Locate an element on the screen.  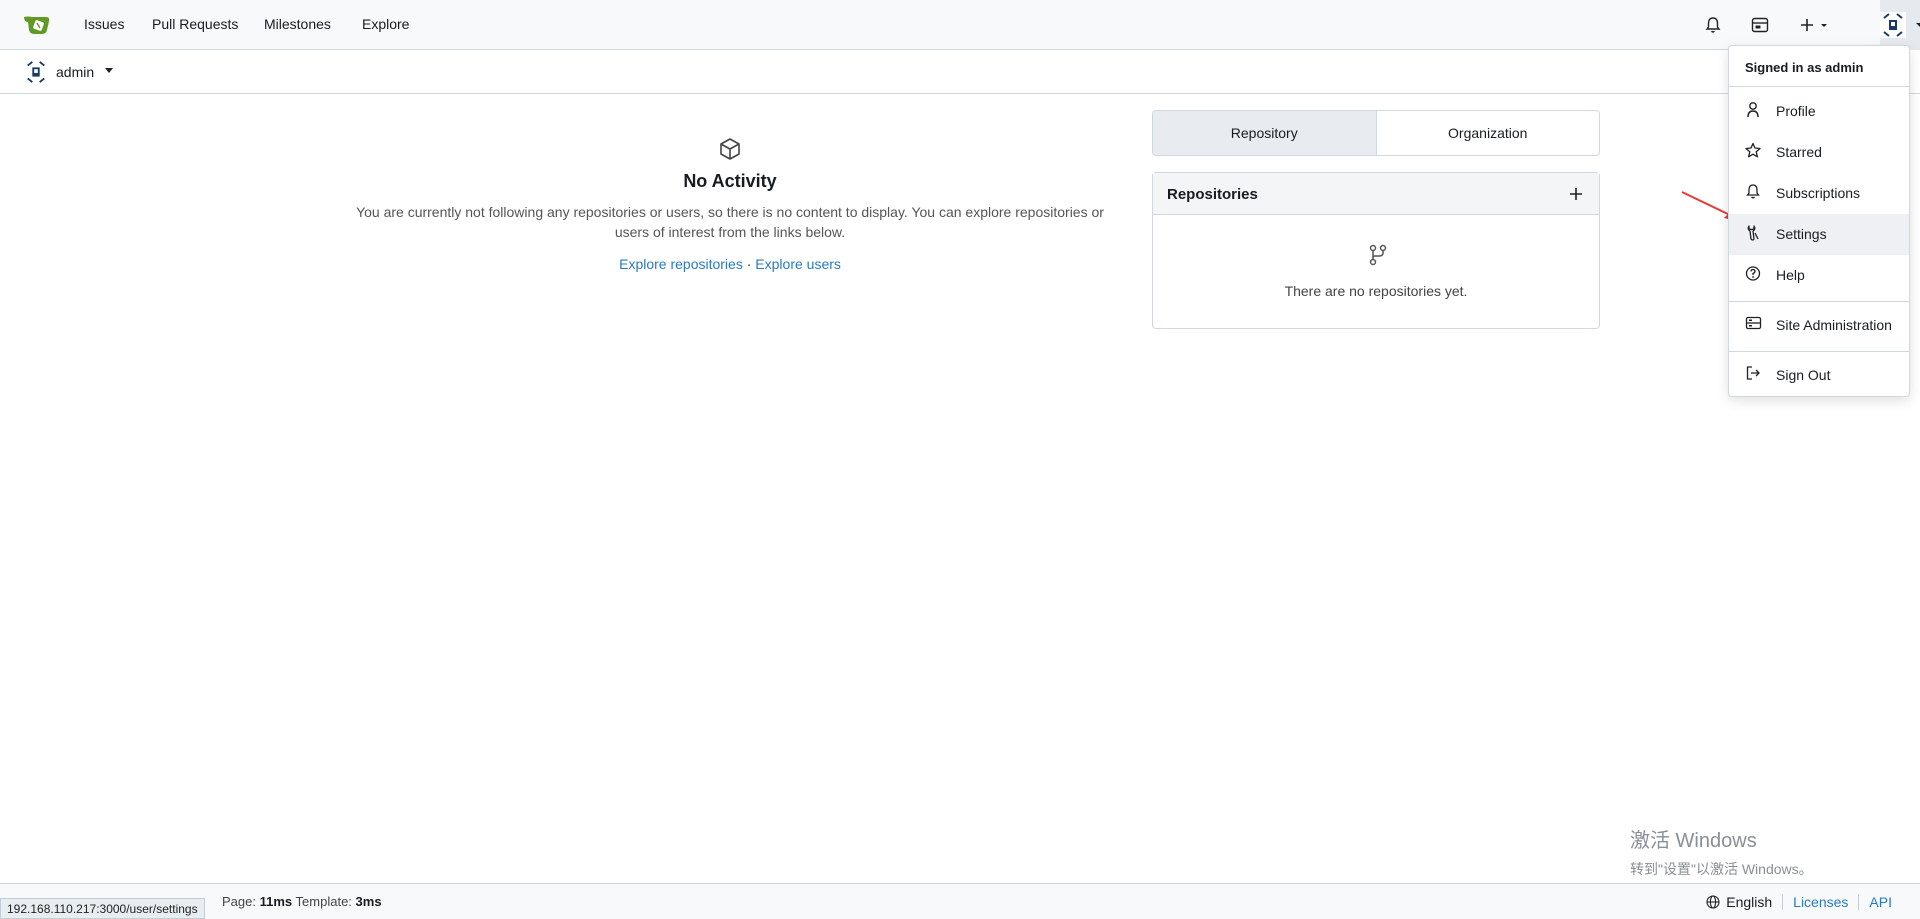
menu-item-sign-out: Sign Out is located at coordinates (1819, 375).